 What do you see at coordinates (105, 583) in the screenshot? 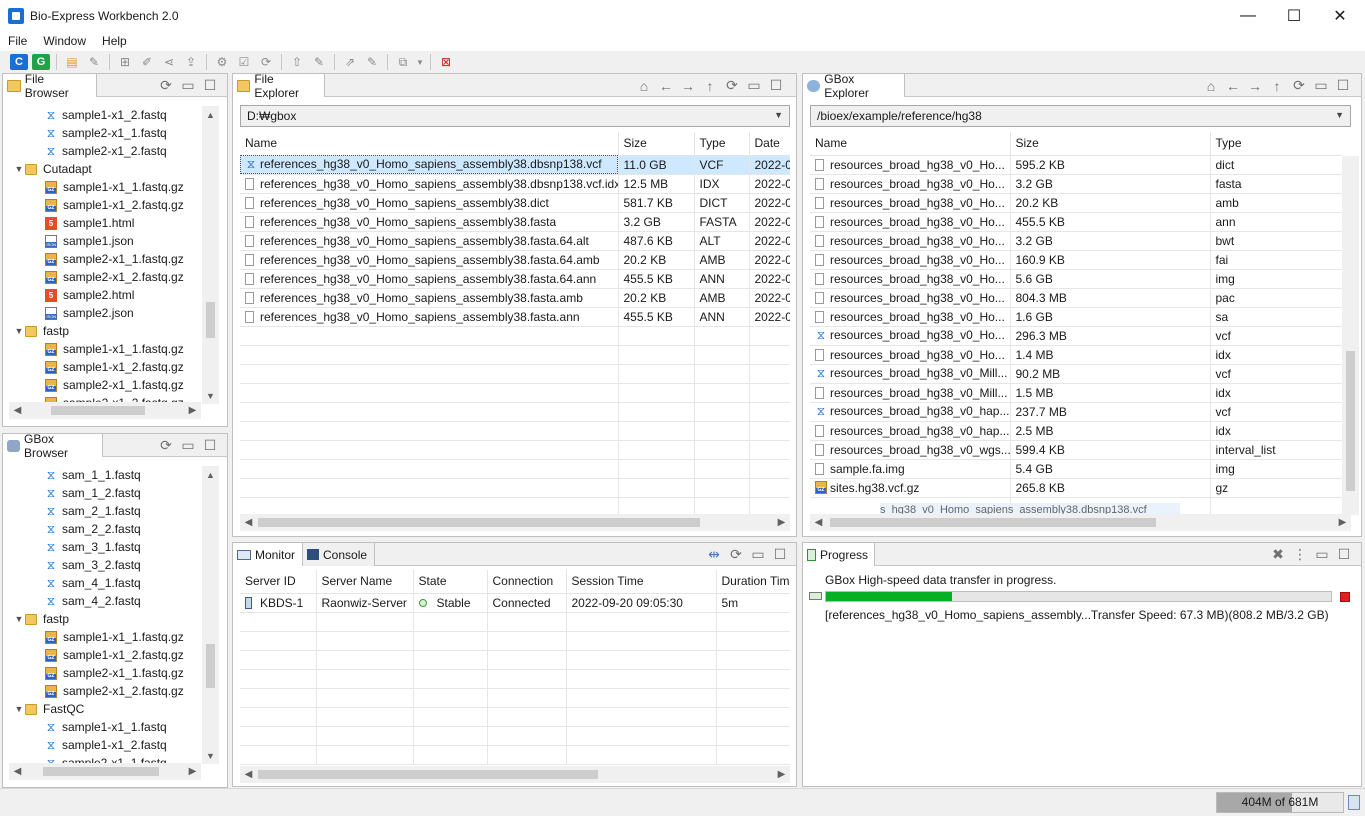
I see `tree-file-item: ⧖ sam_4_1.fastq` at bounding box center [105, 583].